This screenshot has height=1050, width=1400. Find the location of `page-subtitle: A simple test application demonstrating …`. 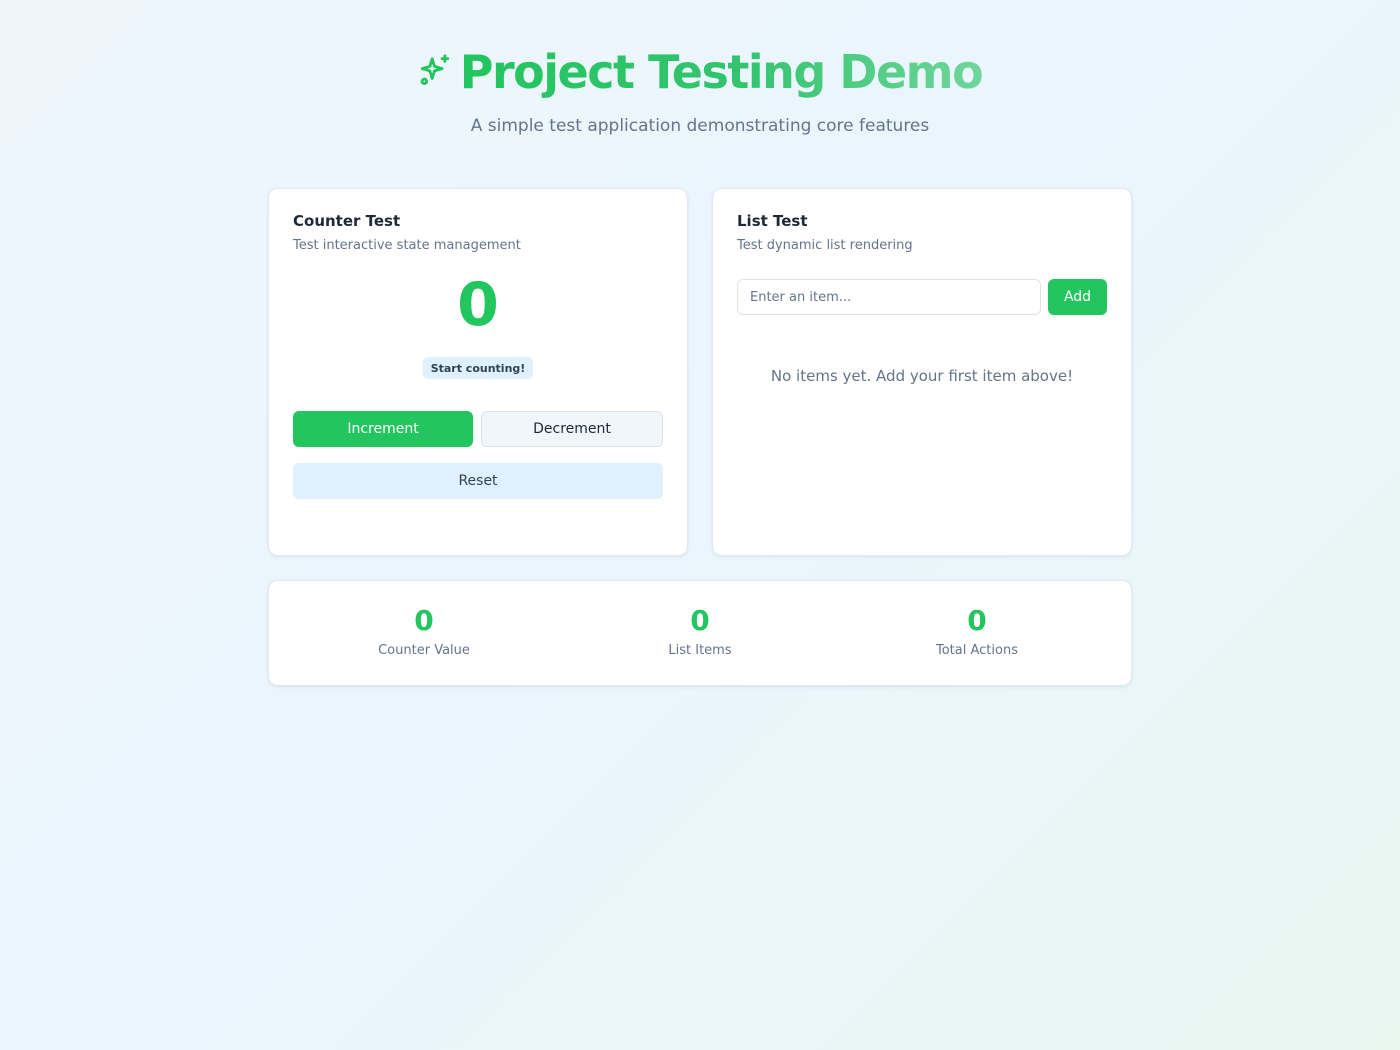

page-subtitle: A simple test application demonstrating … is located at coordinates (700, 126).